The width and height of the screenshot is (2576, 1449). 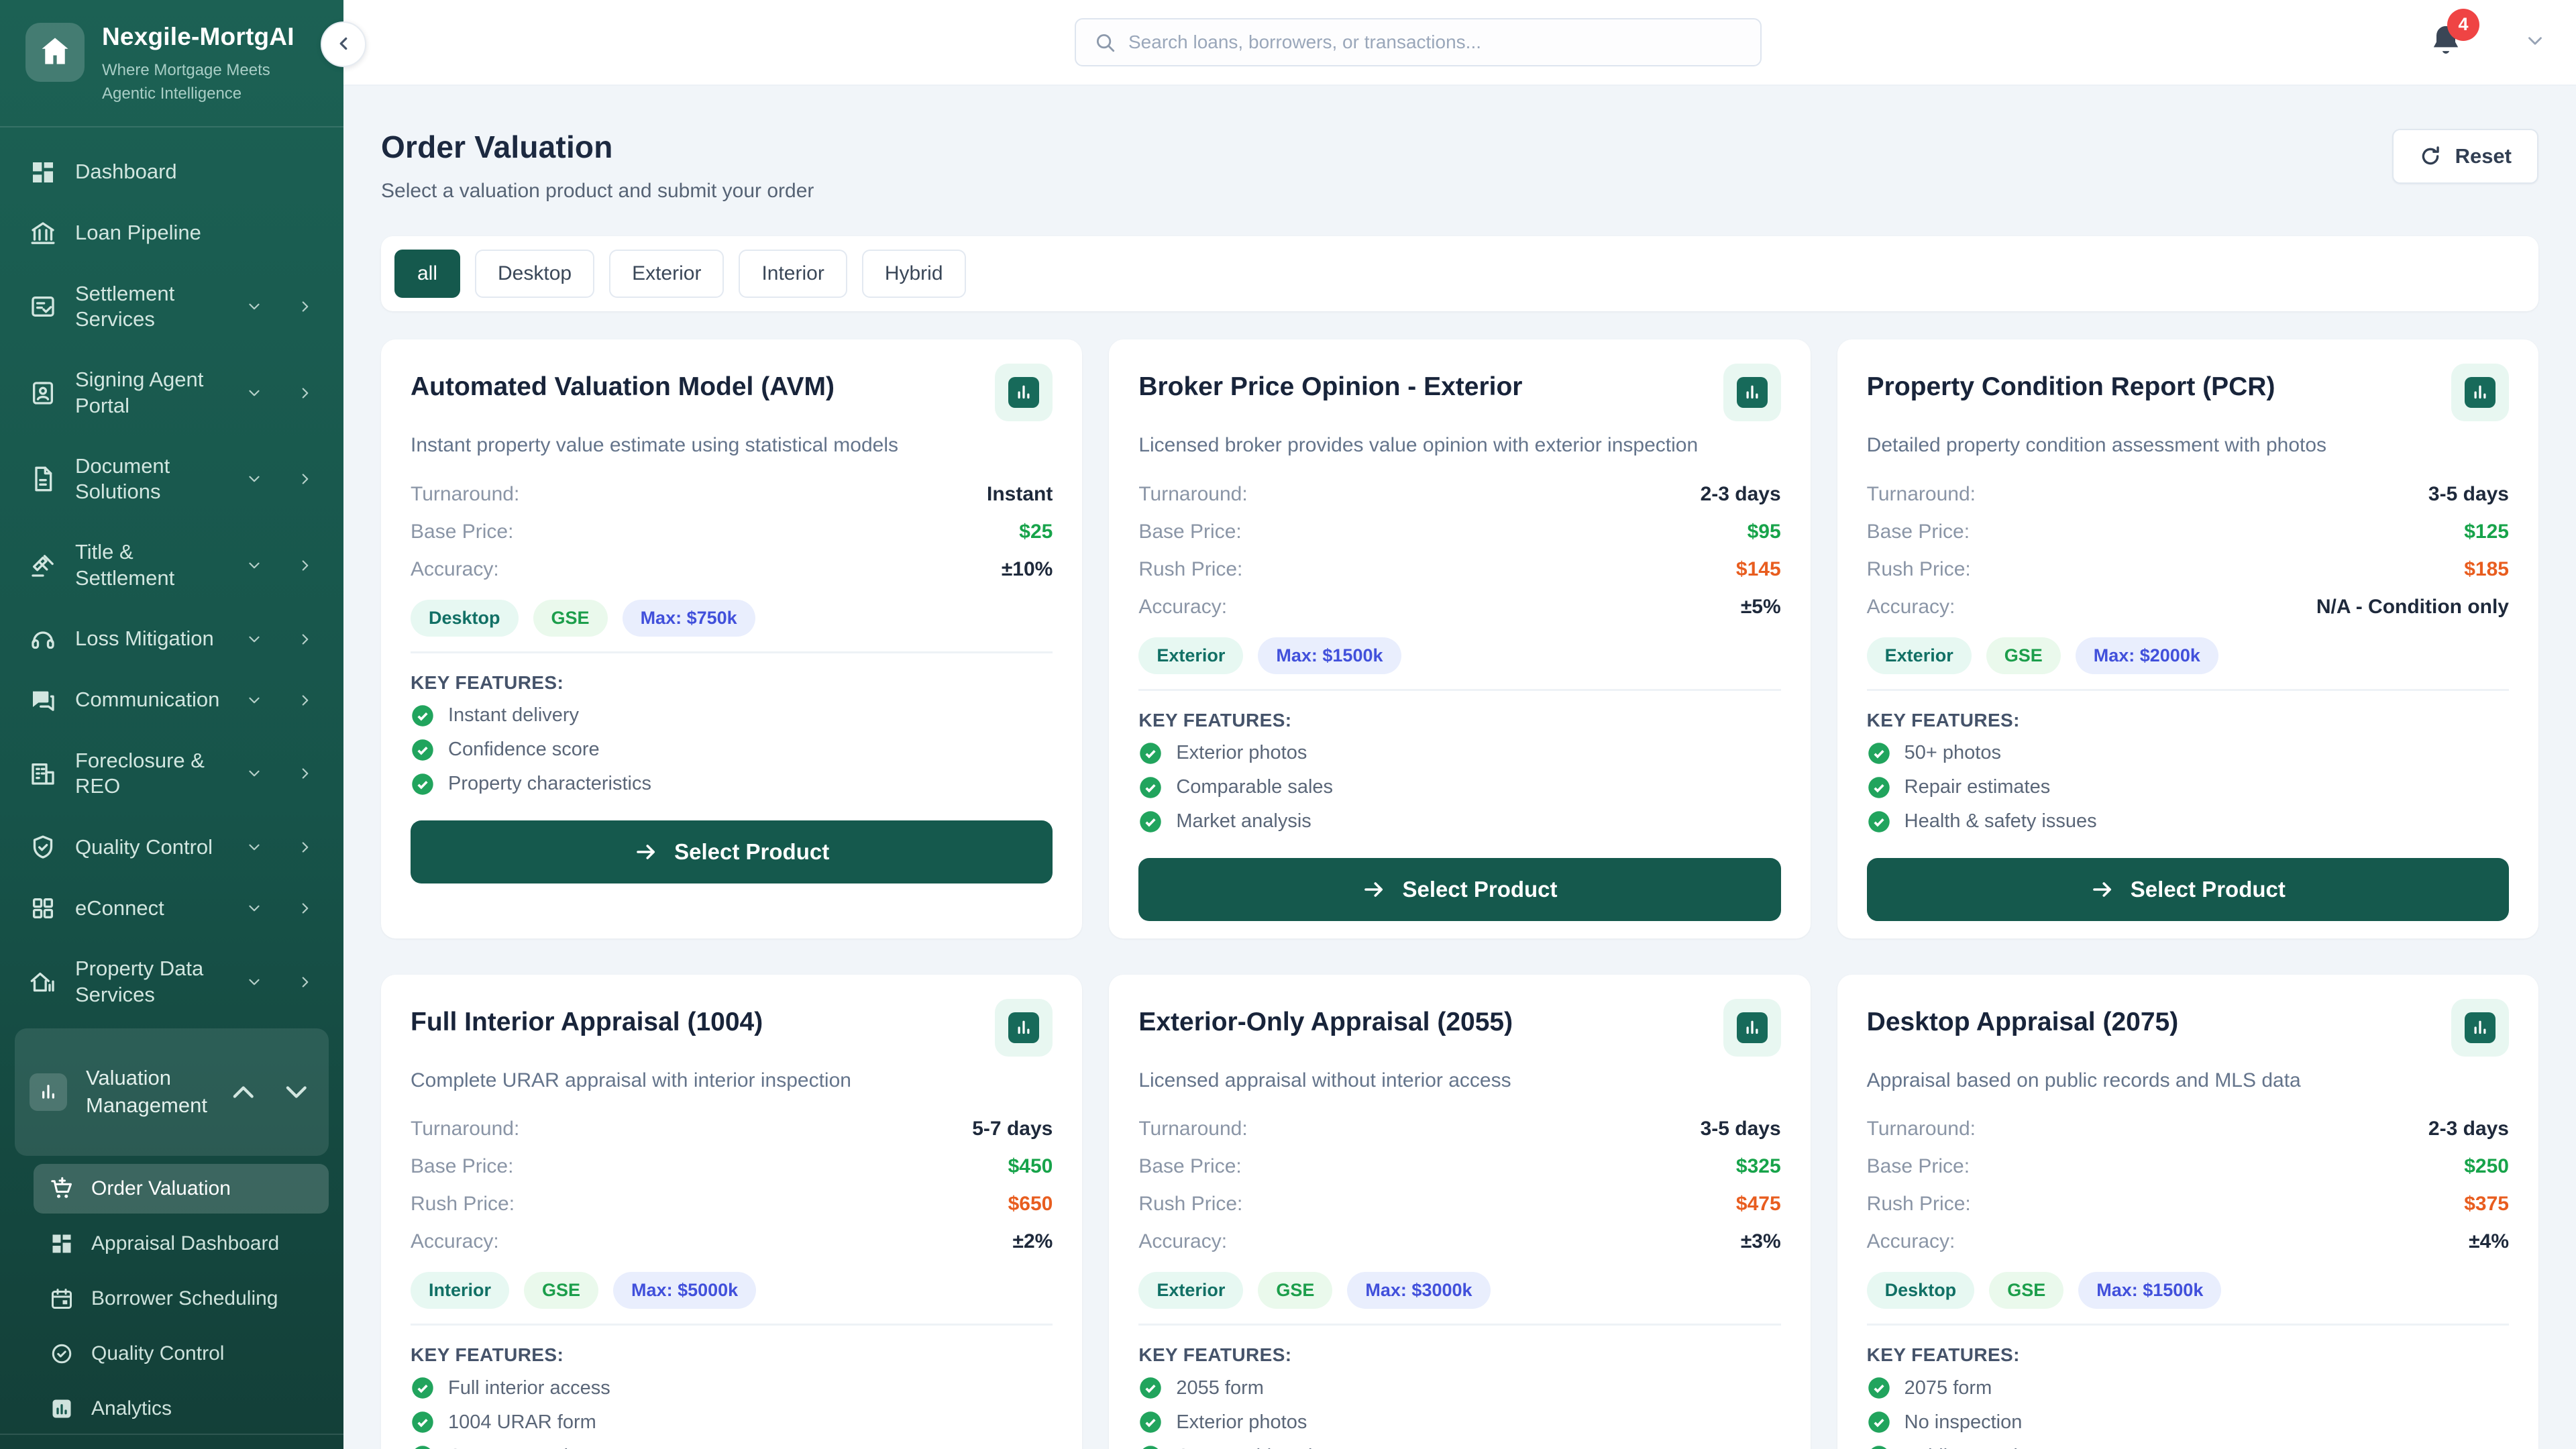 What do you see at coordinates (1032, 1241) in the screenshot?
I see `spec-value: ±2%` at bounding box center [1032, 1241].